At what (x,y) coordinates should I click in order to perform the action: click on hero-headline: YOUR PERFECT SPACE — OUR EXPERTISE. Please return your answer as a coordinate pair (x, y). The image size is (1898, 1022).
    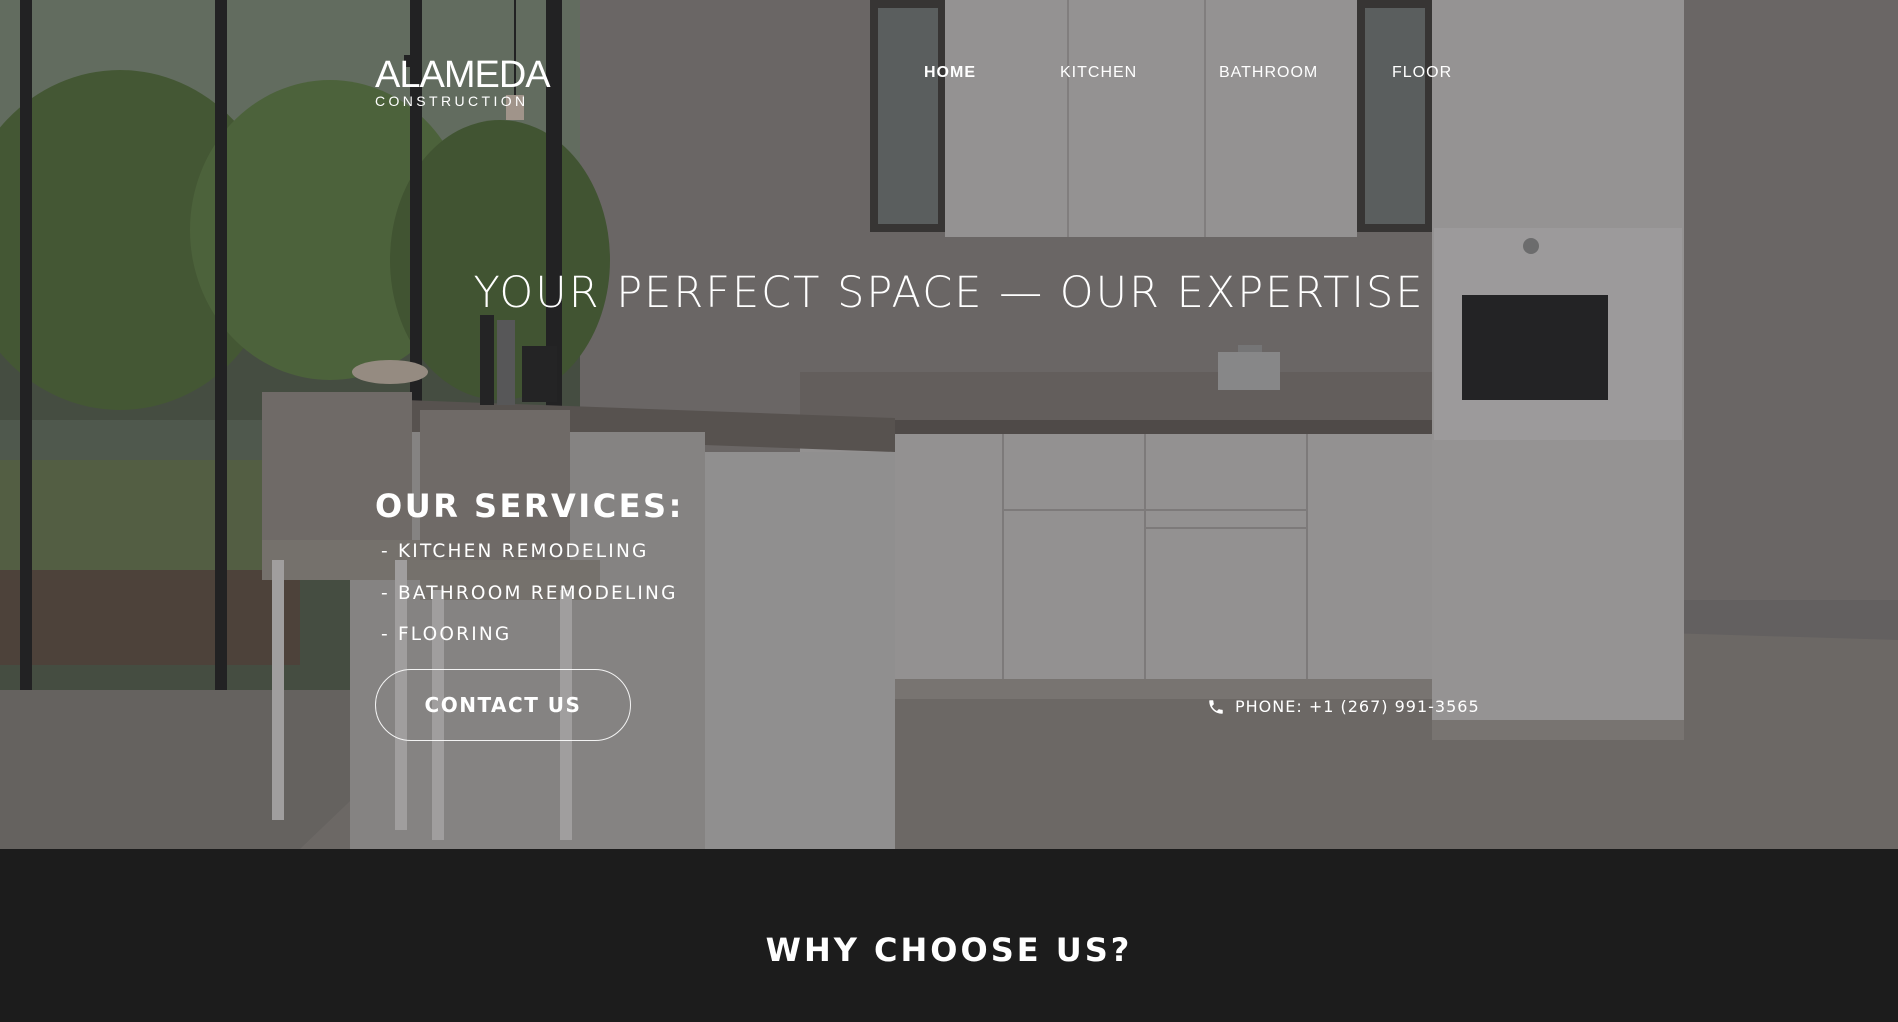
    Looking at the image, I should click on (949, 293).